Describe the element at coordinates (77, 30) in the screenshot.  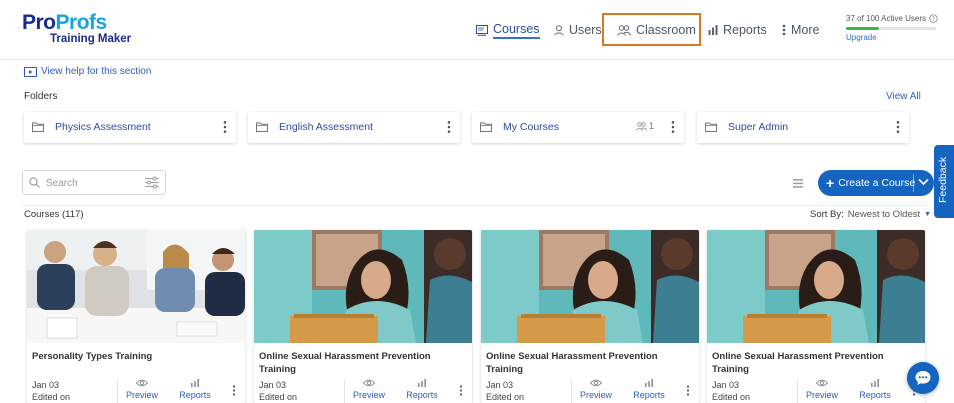
I see `proprofs-logo: ProProfs Training Maker` at that location.